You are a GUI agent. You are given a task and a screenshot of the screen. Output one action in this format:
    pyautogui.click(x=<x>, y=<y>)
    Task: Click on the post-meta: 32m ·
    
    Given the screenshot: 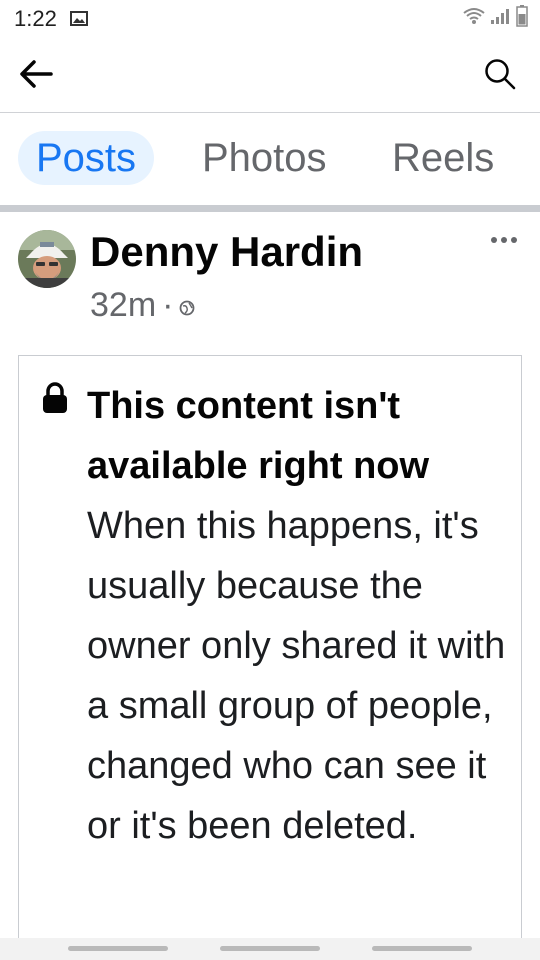 What is the action you would take?
    pyautogui.click(x=142, y=305)
    